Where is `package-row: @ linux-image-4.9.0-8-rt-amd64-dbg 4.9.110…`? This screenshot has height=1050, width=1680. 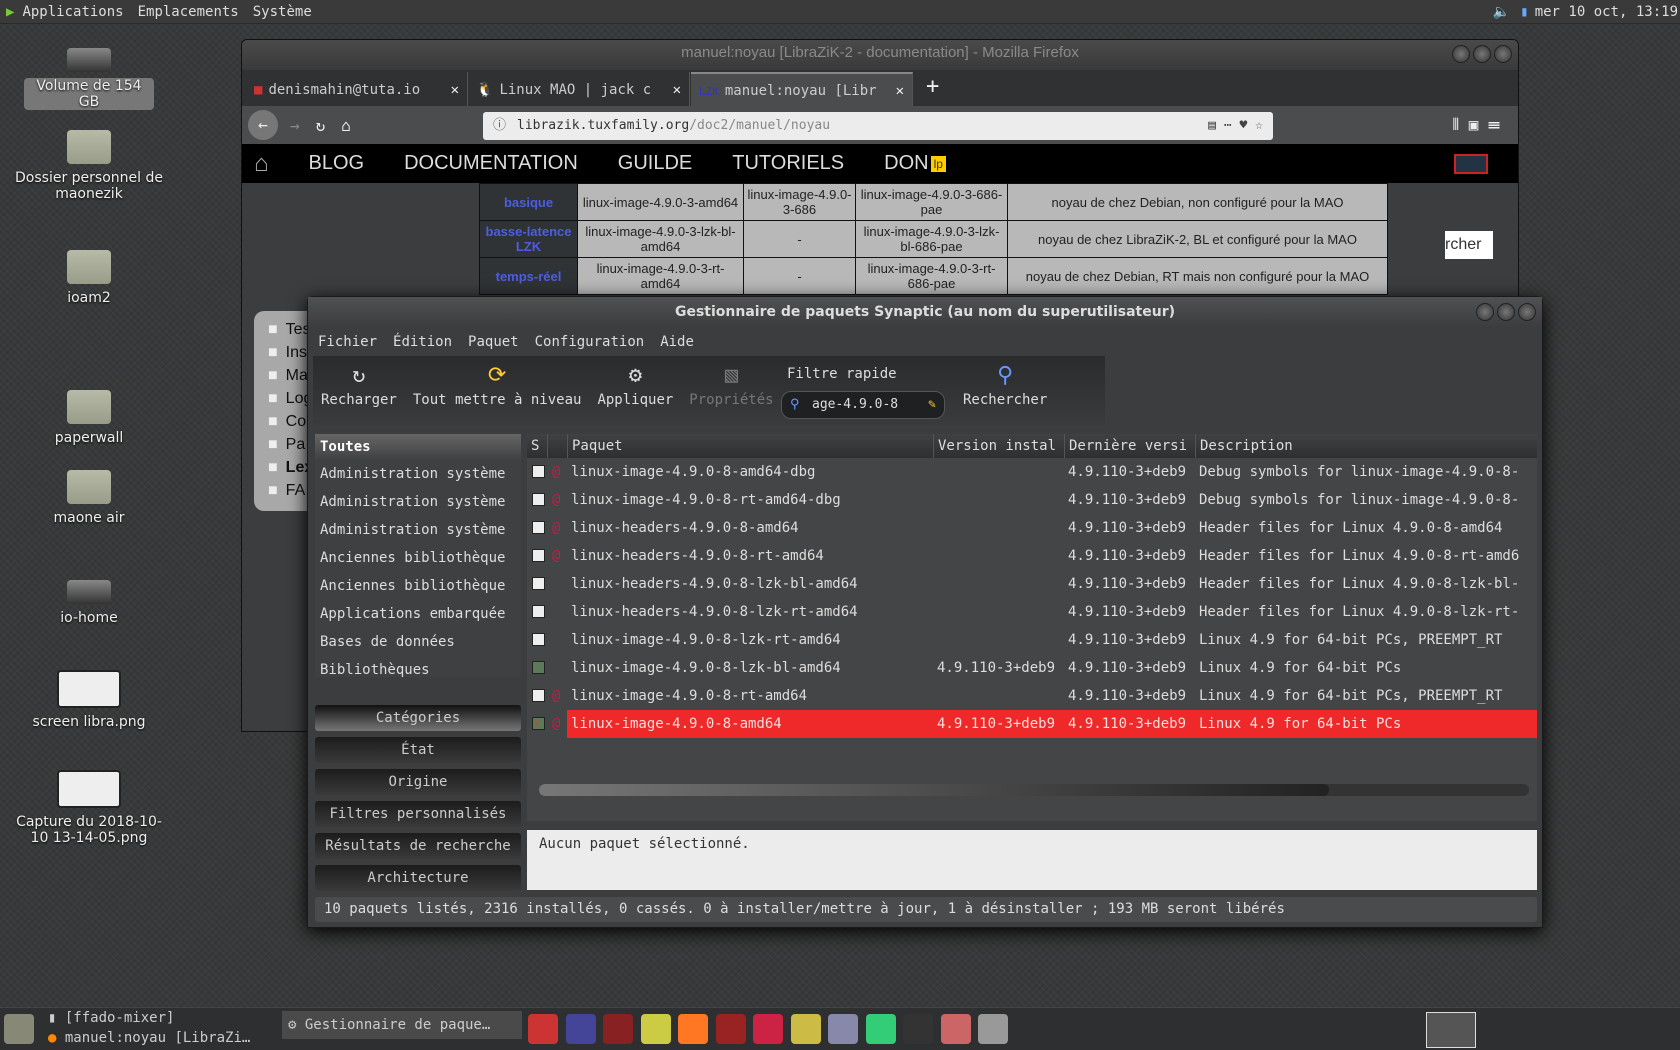 package-row: @ linux-image-4.9.0-8-rt-amd64-dbg 4.9.110… is located at coordinates (1032, 500).